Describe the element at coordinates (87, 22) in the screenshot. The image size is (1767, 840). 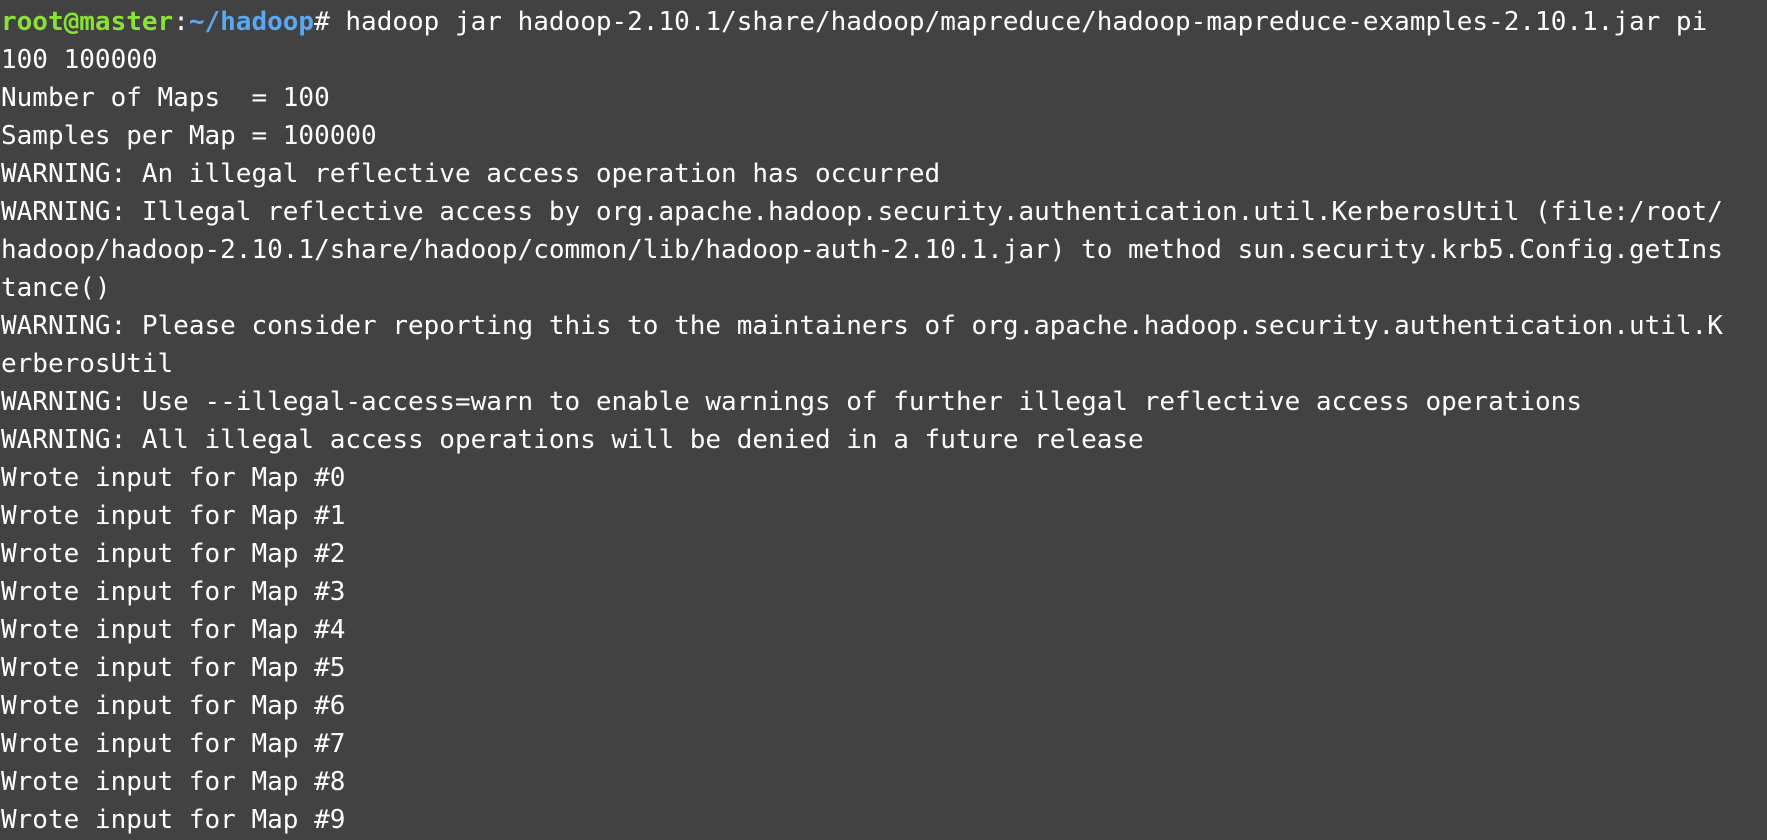
I see `prompt-user-host: root@master` at that location.